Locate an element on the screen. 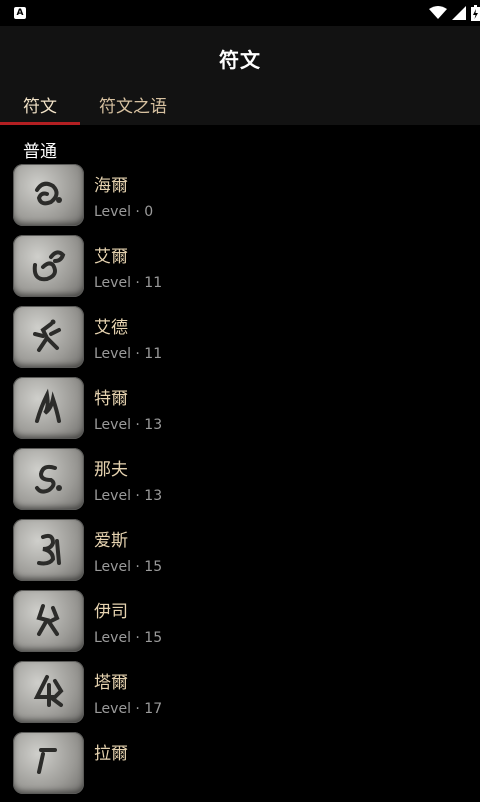  list-item: 拉爾 is located at coordinates (240, 766).